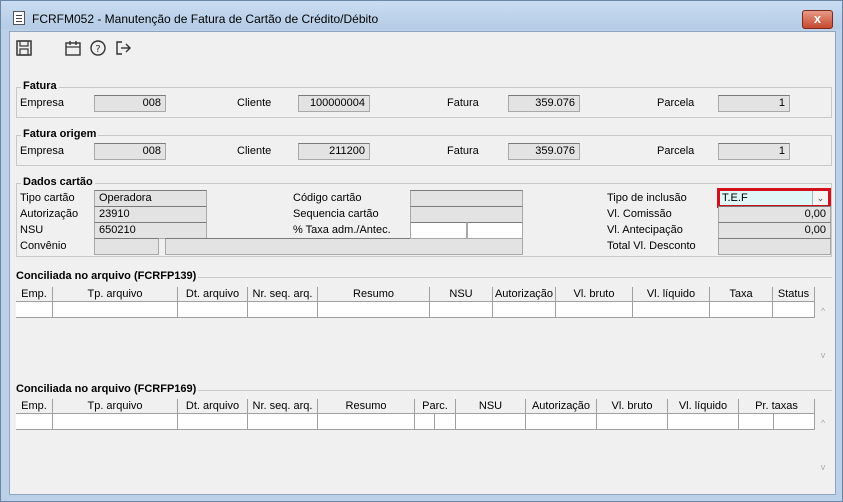 Image resolution: width=843 pixels, height=502 pixels. I want to click on origem-fatura-field: 359.076, so click(544, 151).